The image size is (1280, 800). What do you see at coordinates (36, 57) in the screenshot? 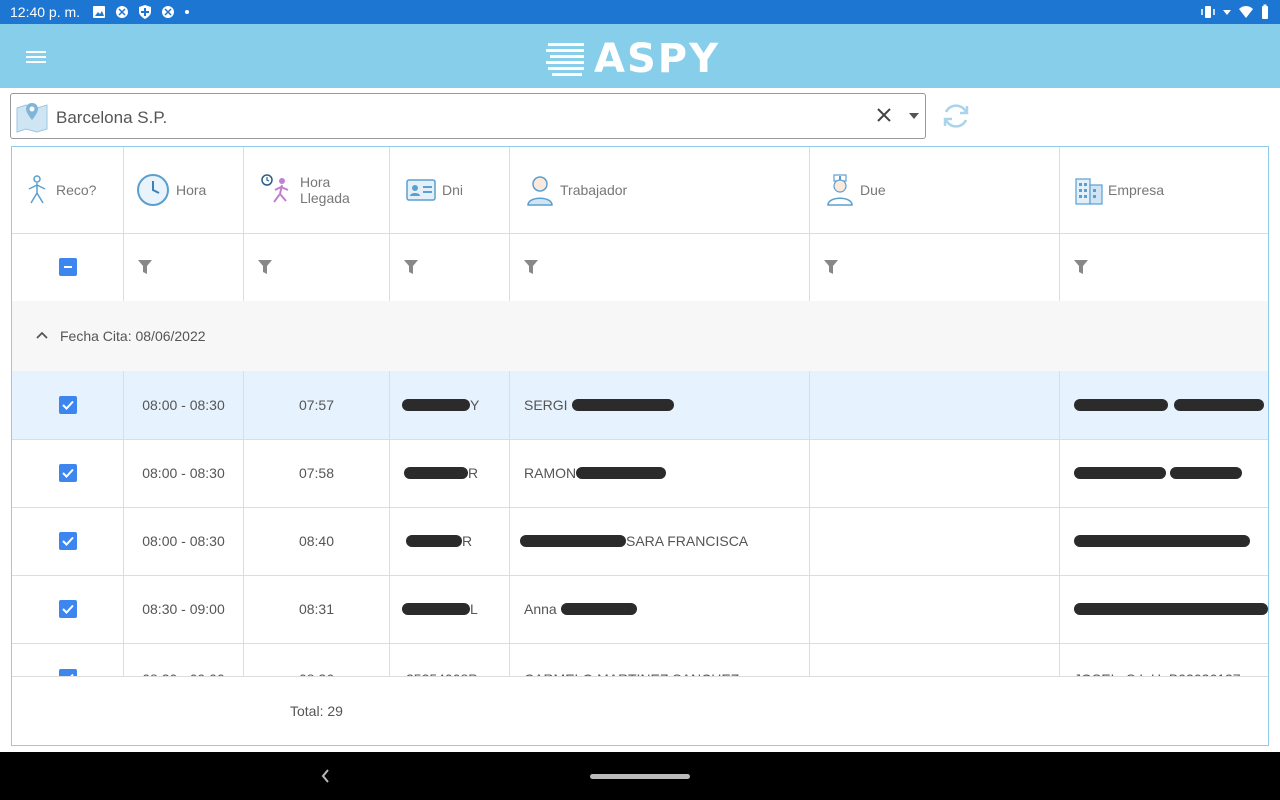
I see `hamburger-menu-icon` at bounding box center [36, 57].